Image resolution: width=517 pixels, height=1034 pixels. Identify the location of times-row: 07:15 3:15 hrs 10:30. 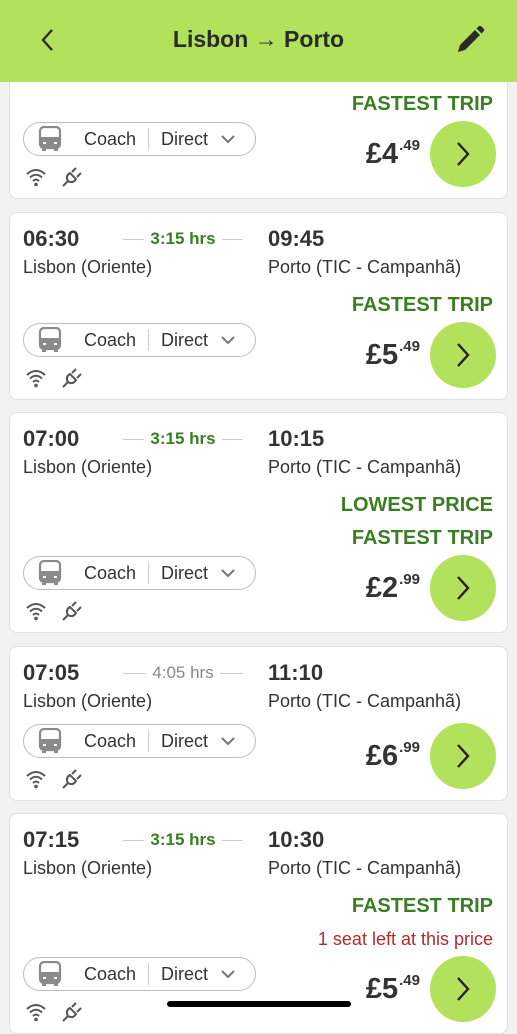
(258, 840).